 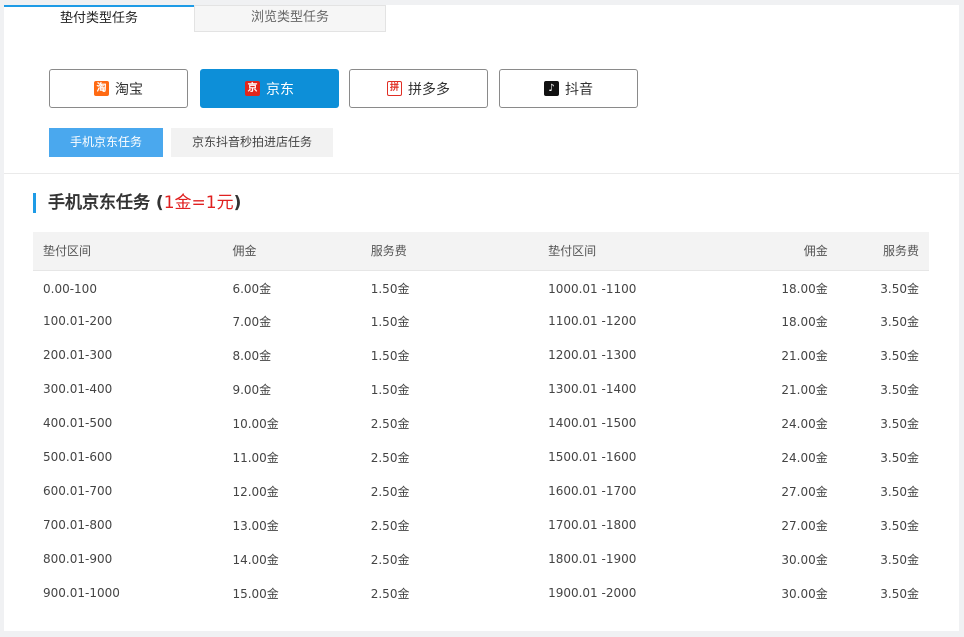 I want to click on tab-label: 浏览类型任务, so click(x=289, y=17).